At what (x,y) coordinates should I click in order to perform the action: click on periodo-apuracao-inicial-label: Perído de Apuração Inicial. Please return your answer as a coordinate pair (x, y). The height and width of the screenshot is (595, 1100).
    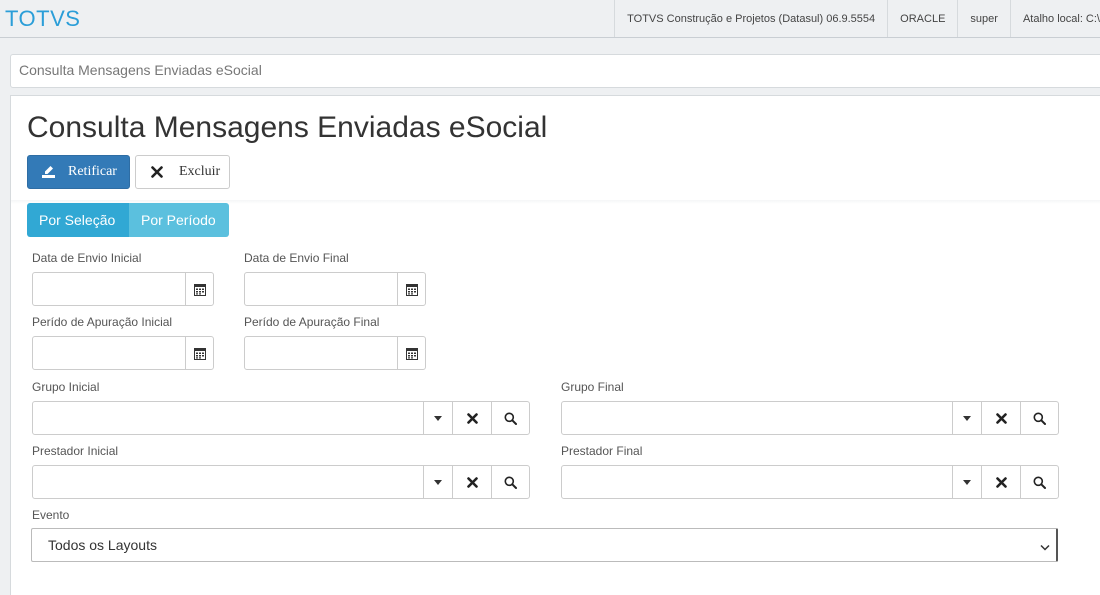
    Looking at the image, I should click on (102, 322).